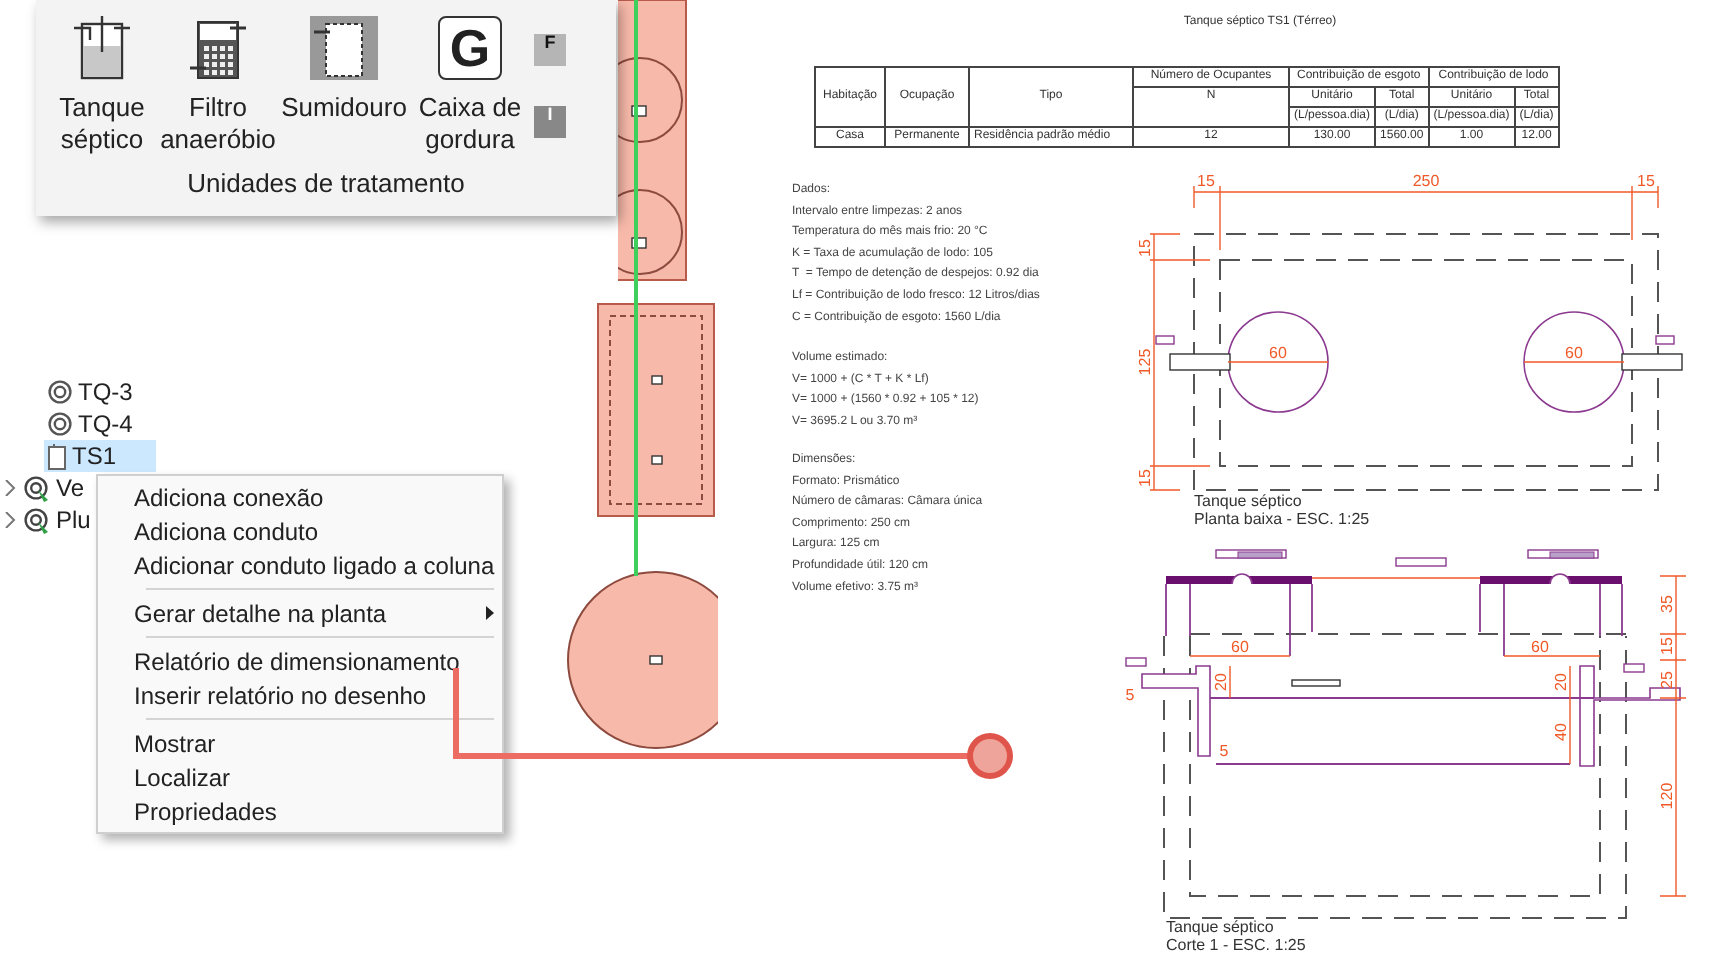 This screenshot has height=968, width=1726. What do you see at coordinates (550, 50) in the screenshot?
I see `small-ribbon-button: F` at bounding box center [550, 50].